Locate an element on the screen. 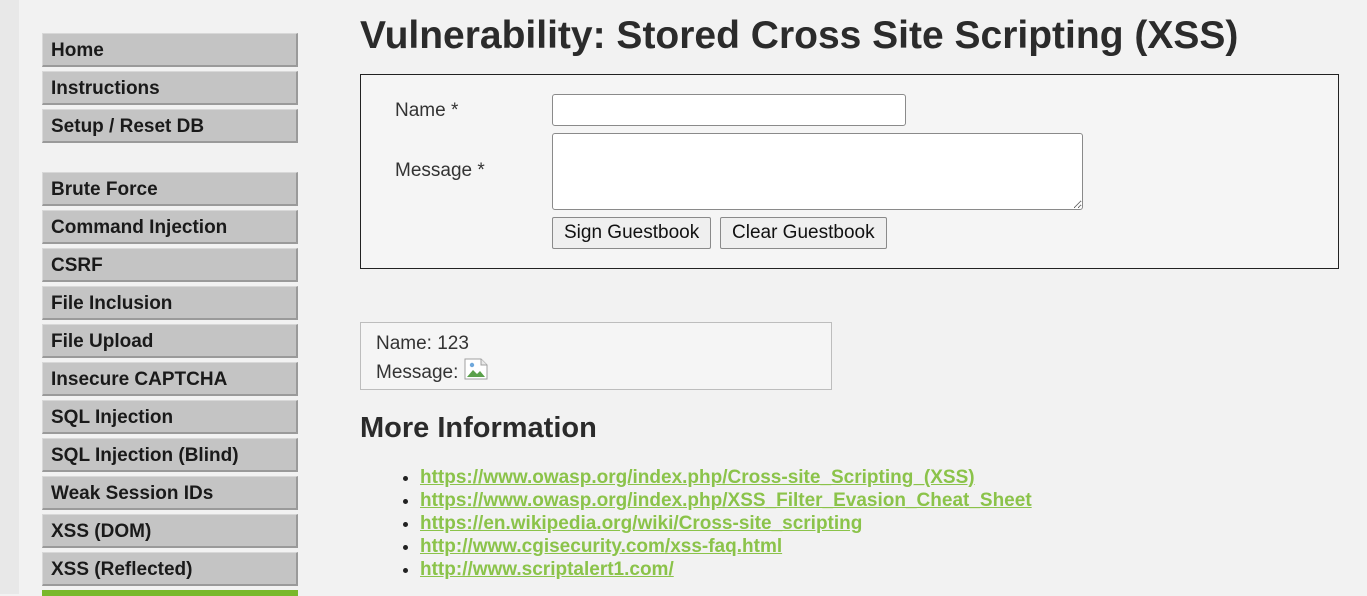 The height and width of the screenshot is (596, 1367). menu-group-main: Home Instructions Setup / Reset DB is located at coordinates (170, 88).